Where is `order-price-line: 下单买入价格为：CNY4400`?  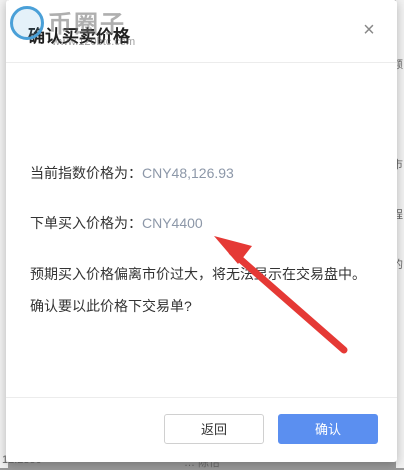 order-price-line: 下单买入价格为：CNY4400 is located at coordinates (116, 223).